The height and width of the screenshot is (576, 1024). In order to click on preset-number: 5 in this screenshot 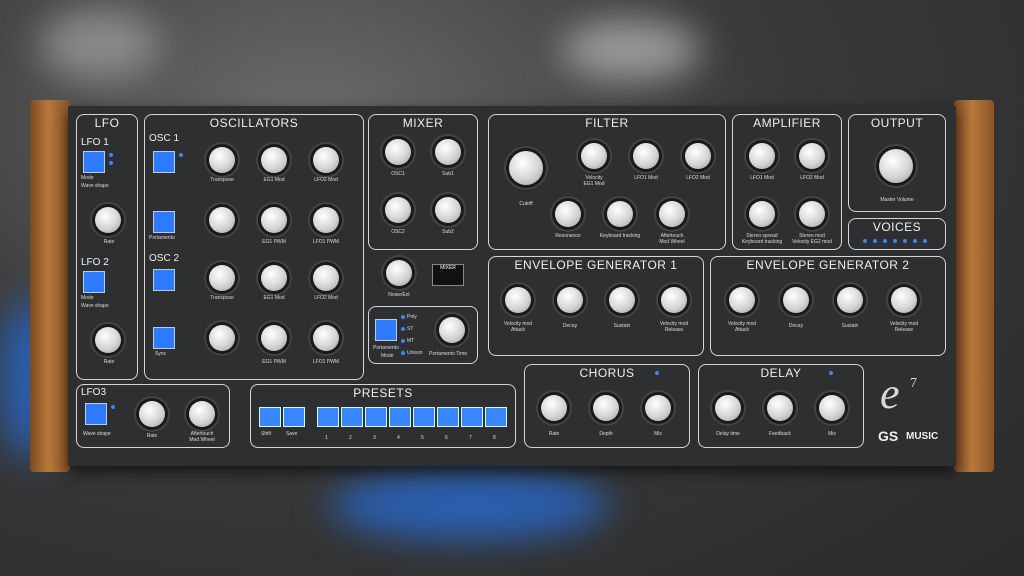, I will do `click(422, 438)`.